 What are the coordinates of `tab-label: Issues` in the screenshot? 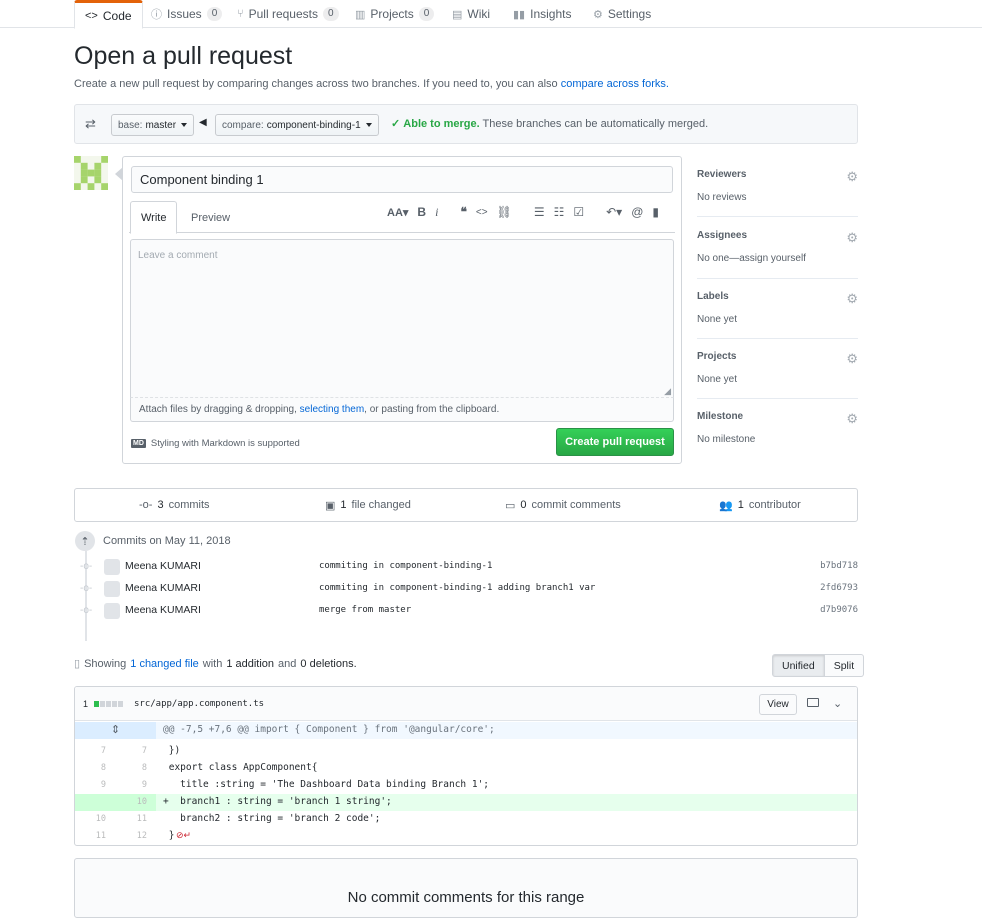 It's located at (184, 14).